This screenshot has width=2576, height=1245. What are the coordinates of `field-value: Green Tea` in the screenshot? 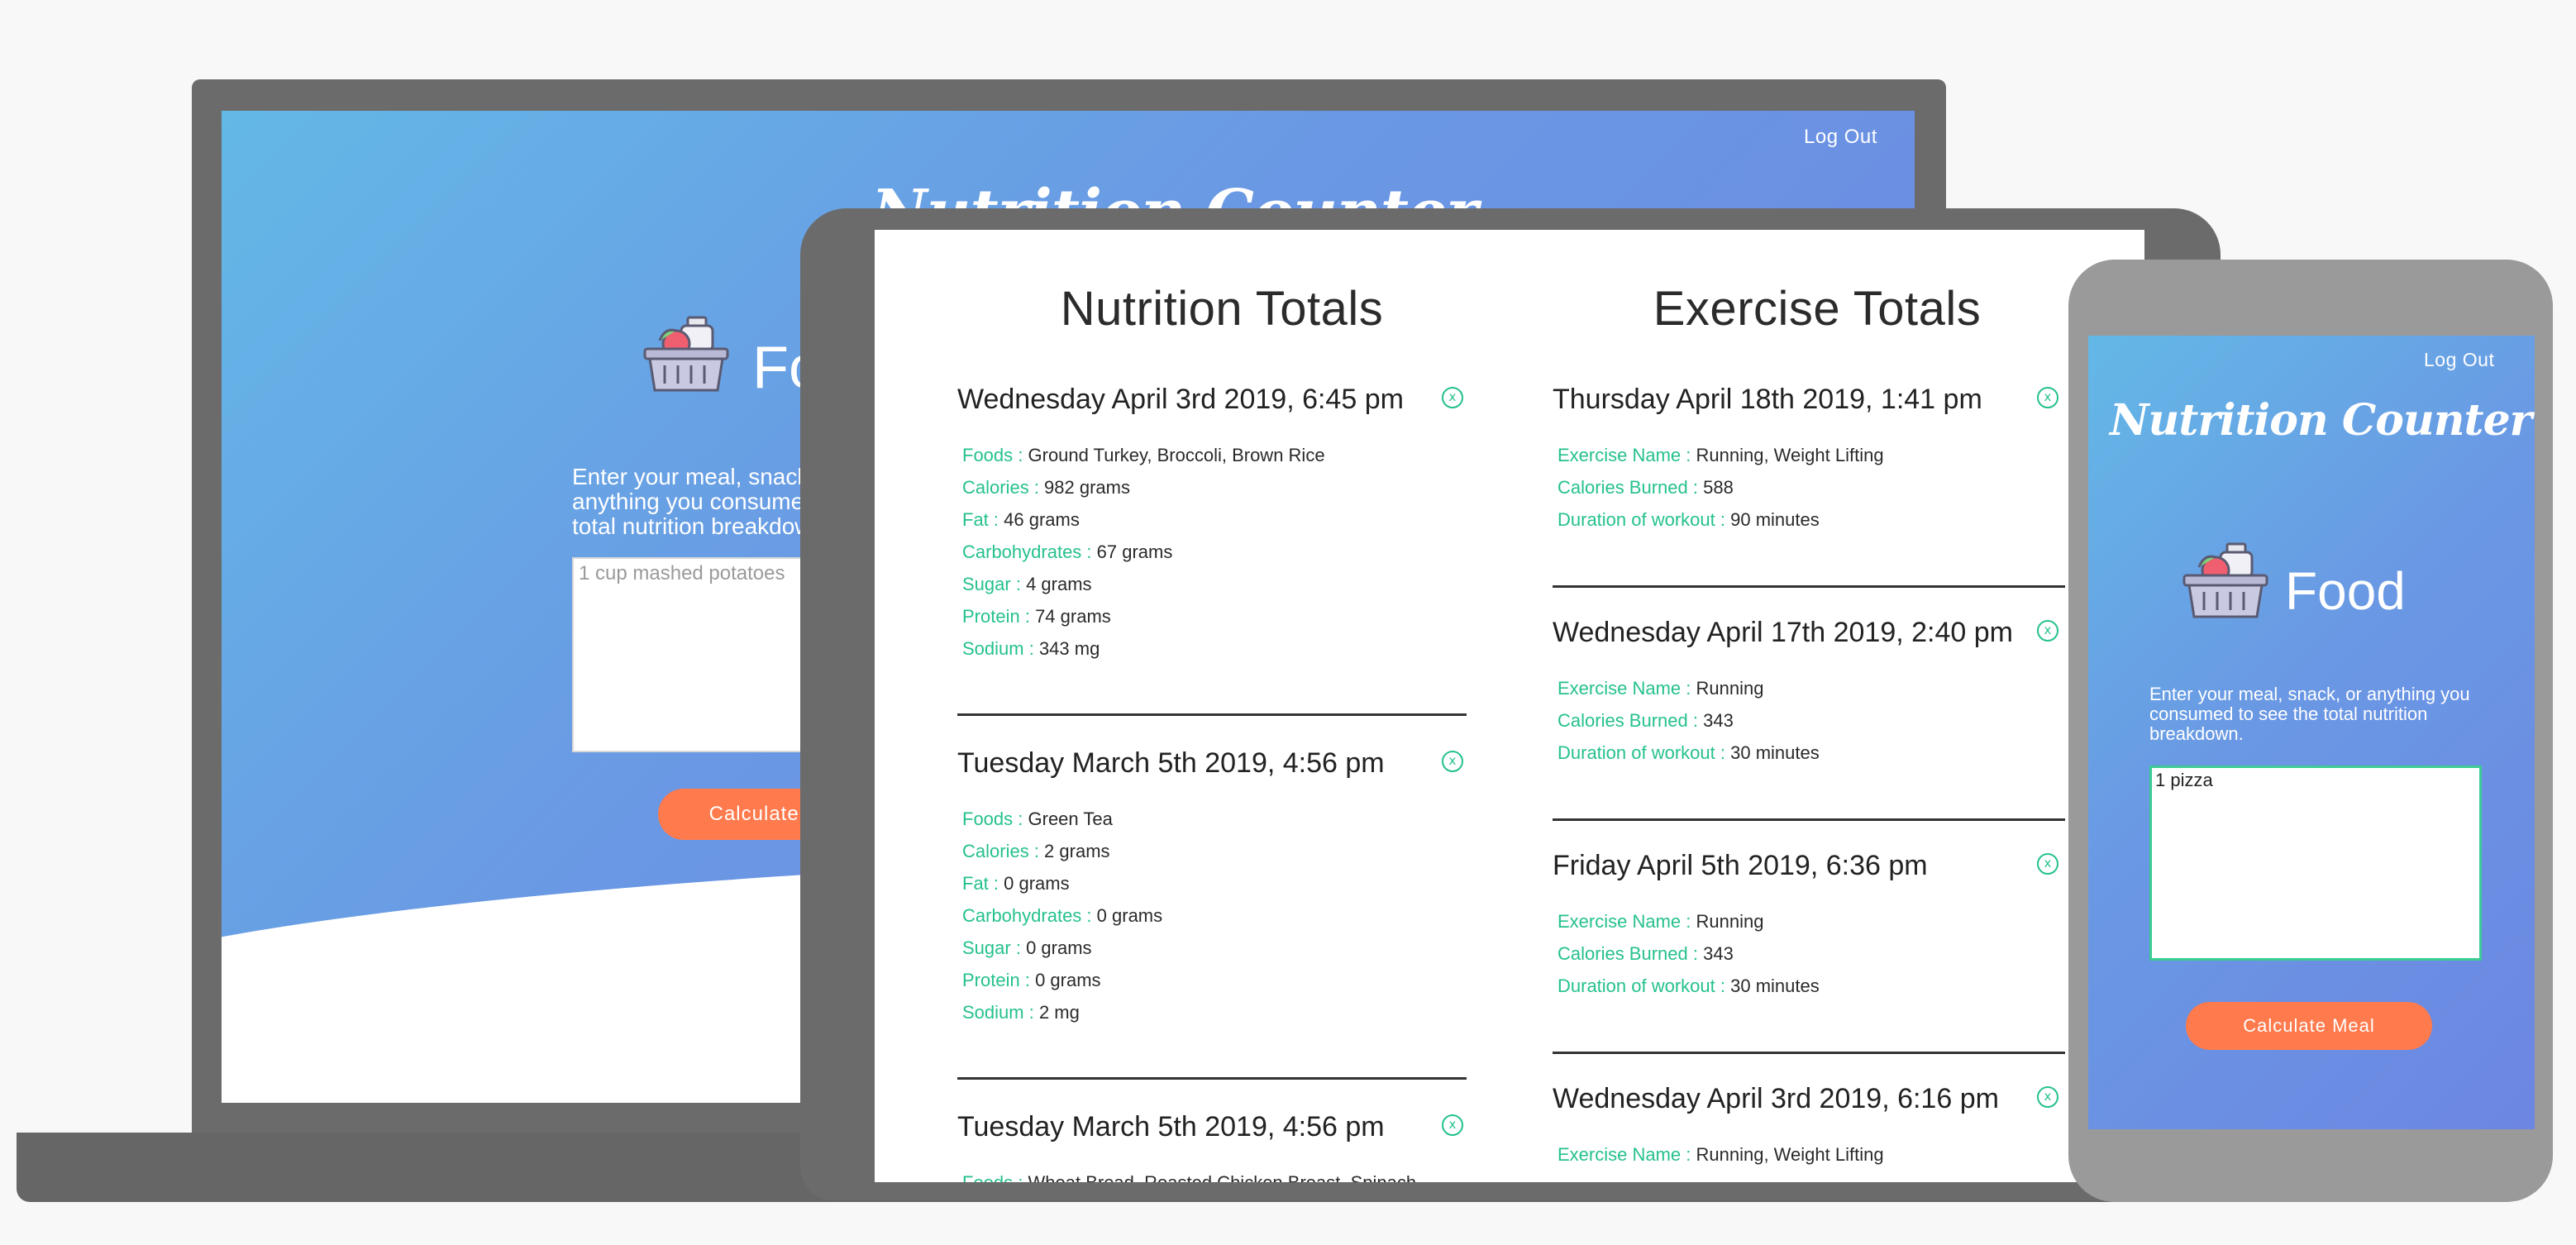 It's located at (1070, 819).